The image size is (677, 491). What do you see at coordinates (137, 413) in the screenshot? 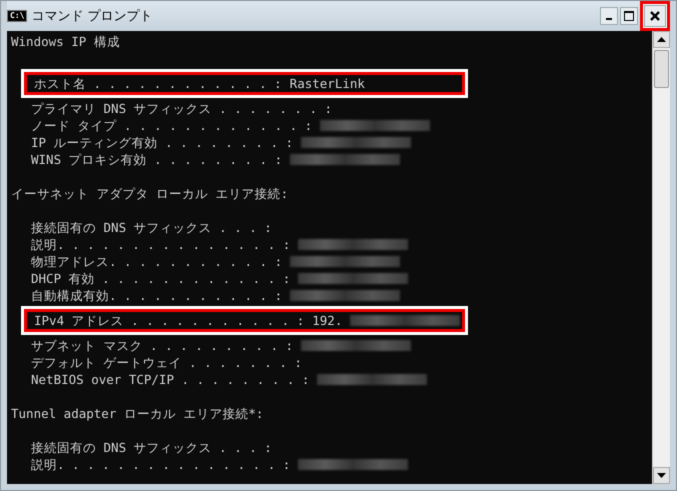
I see `console-heading: Tunnel adapter ローカル エリア接続*:` at bounding box center [137, 413].